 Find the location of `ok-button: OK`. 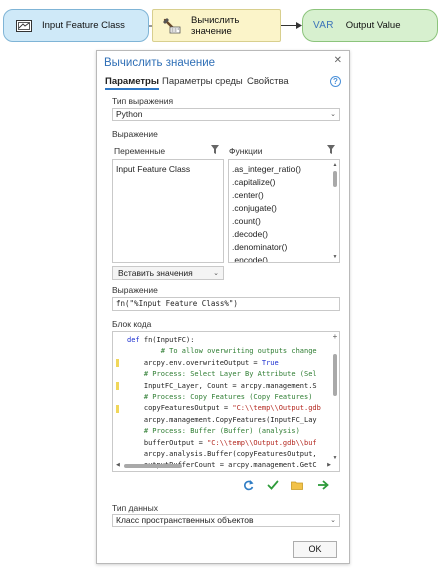

ok-button: OK is located at coordinates (315, 549).